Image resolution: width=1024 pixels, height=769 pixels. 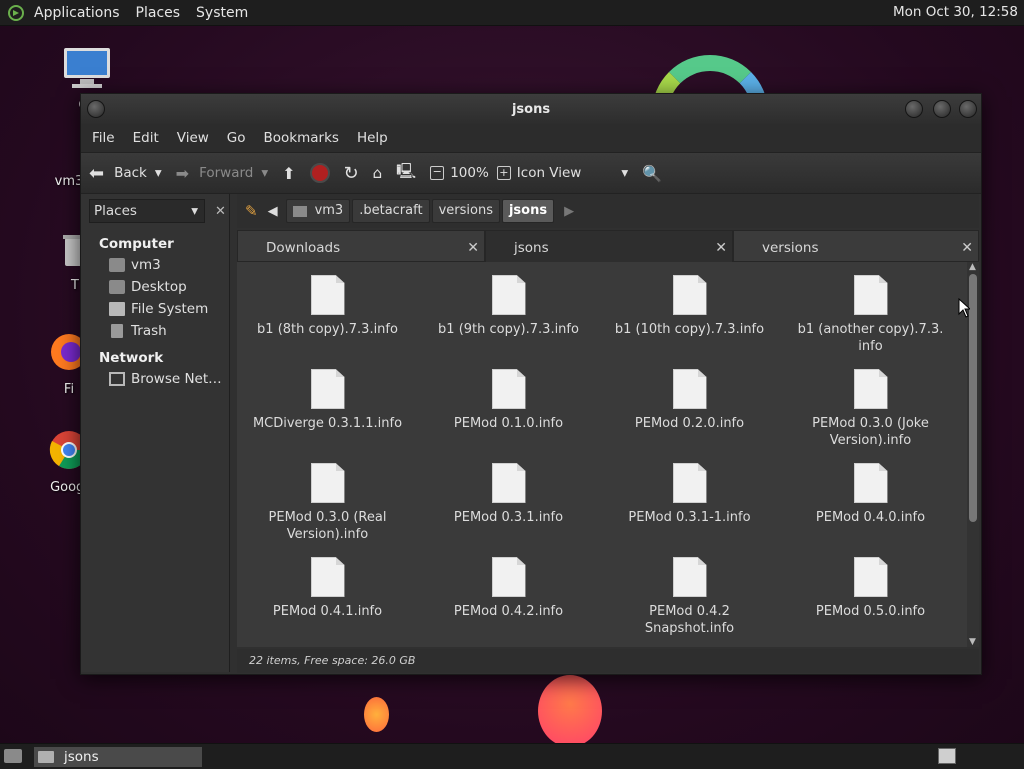 I want to click on file-name: b1 (10th copy).7.3.info, so click(x=689, y=329).